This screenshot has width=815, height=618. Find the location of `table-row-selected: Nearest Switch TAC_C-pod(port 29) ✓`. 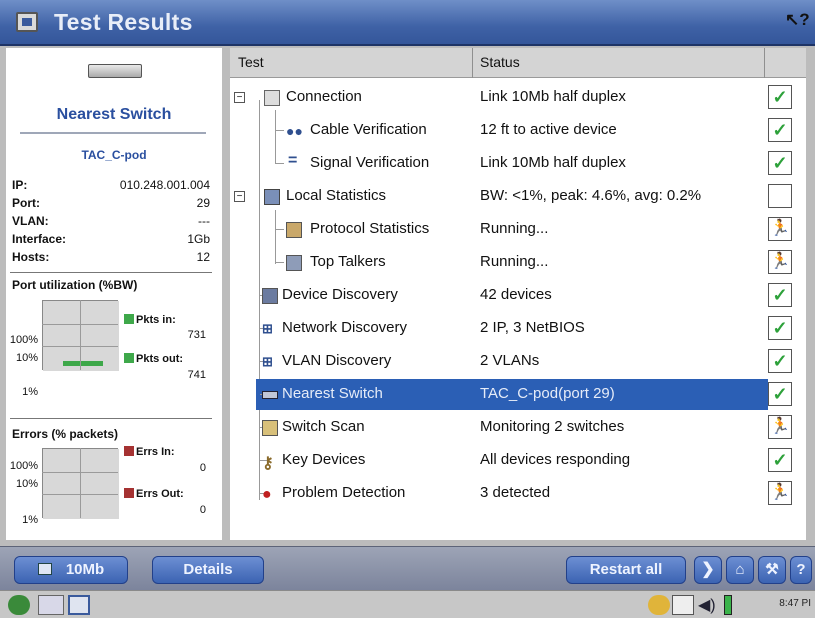

table-row-selected: Nearest Switch TAC_C-pod(port 29) ✓ is located at coordinates (518, 394).